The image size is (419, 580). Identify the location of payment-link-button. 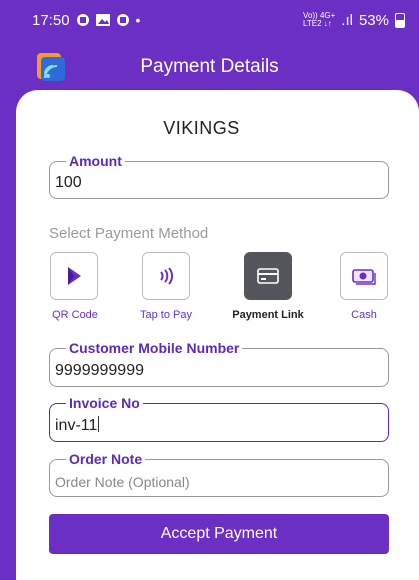
(268, 276).